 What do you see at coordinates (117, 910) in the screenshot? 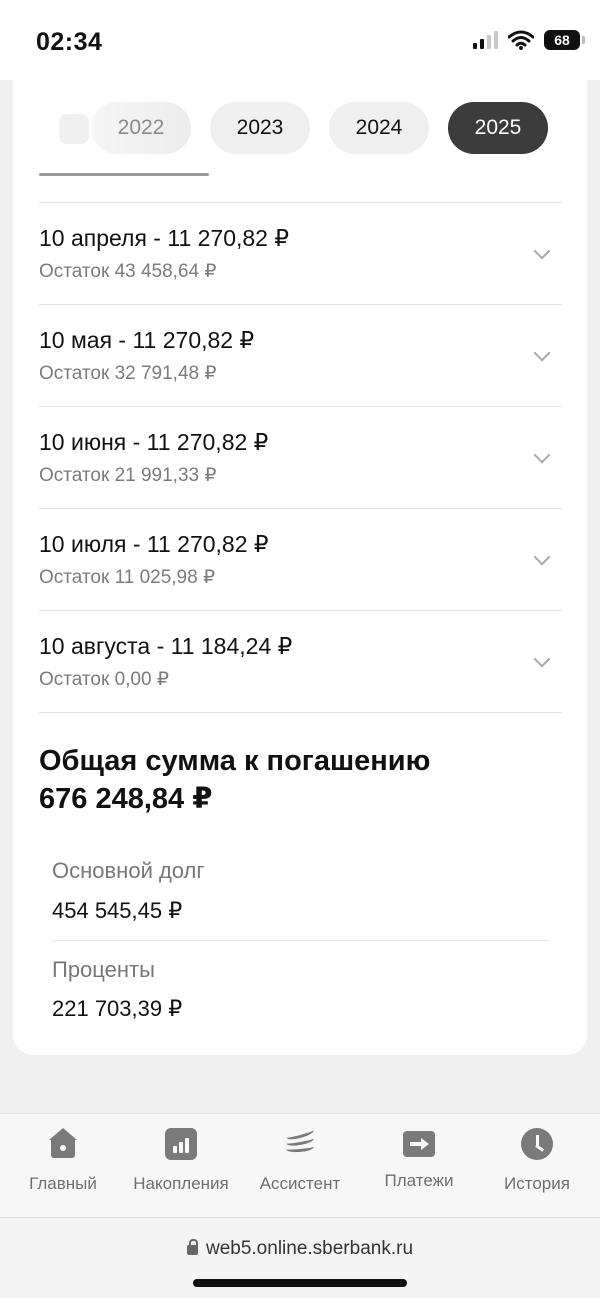
I see `principal-value: 454 545,45 ₽` at bounding box center [117, 910].